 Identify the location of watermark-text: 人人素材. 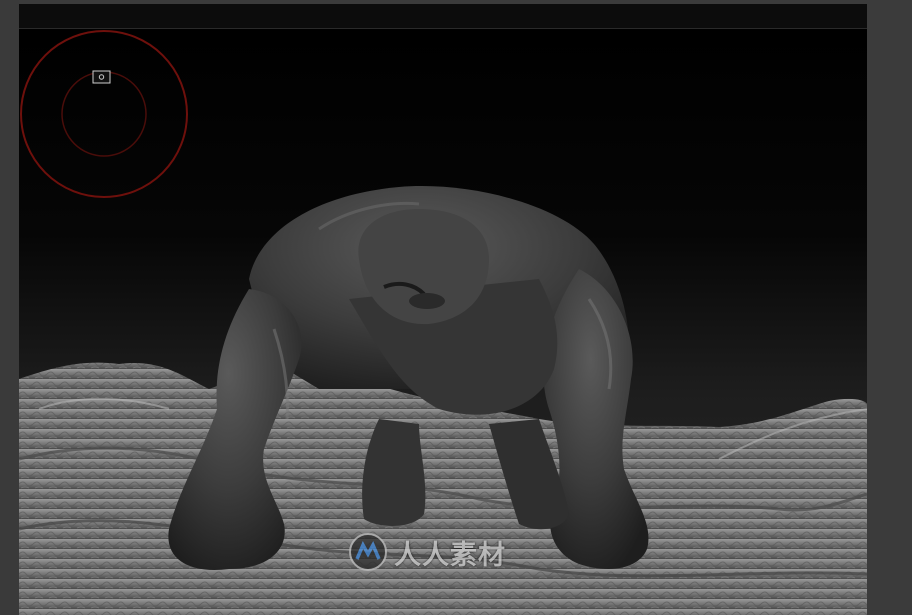
(450, 555).